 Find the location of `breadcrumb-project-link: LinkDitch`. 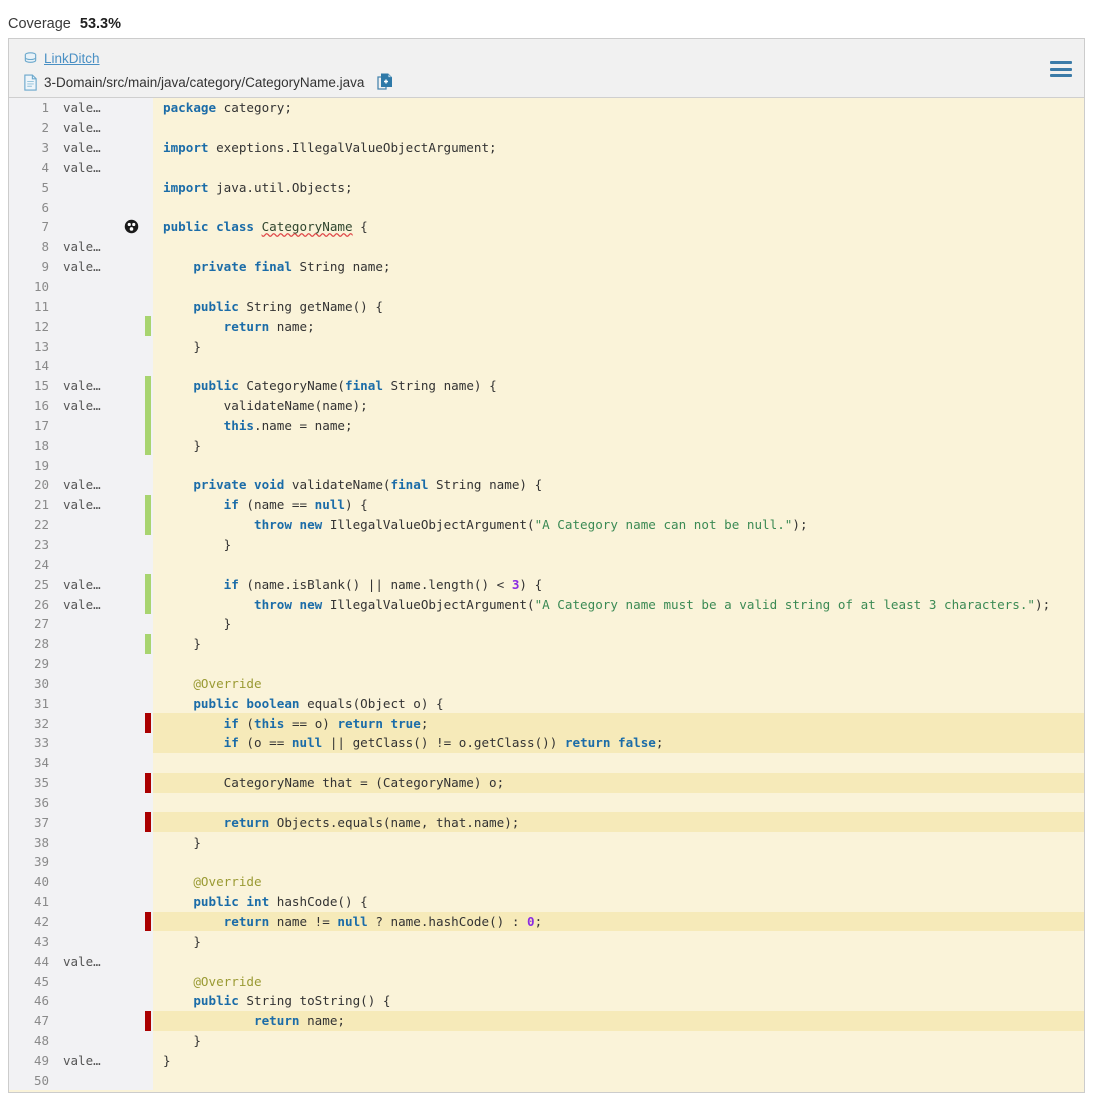

breadcrumb-project-link: LinkDitch is located at coordinates (72, 58).